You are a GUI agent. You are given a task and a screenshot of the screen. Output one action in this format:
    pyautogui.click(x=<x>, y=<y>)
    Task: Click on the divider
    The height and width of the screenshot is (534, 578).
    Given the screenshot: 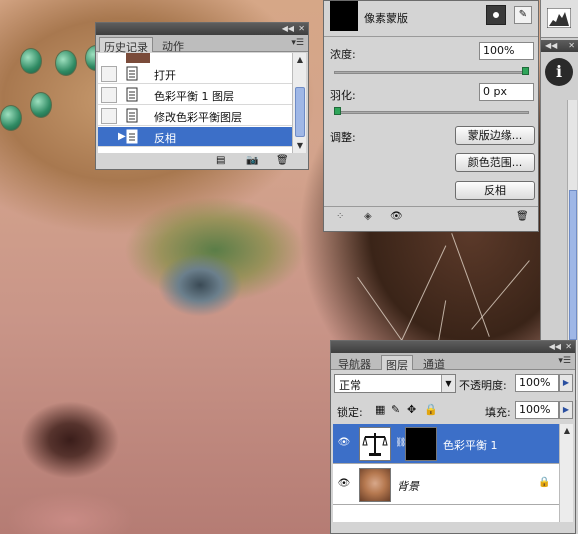 What is the action you would take?
    pyautogui.click(x=431, y=36)
    